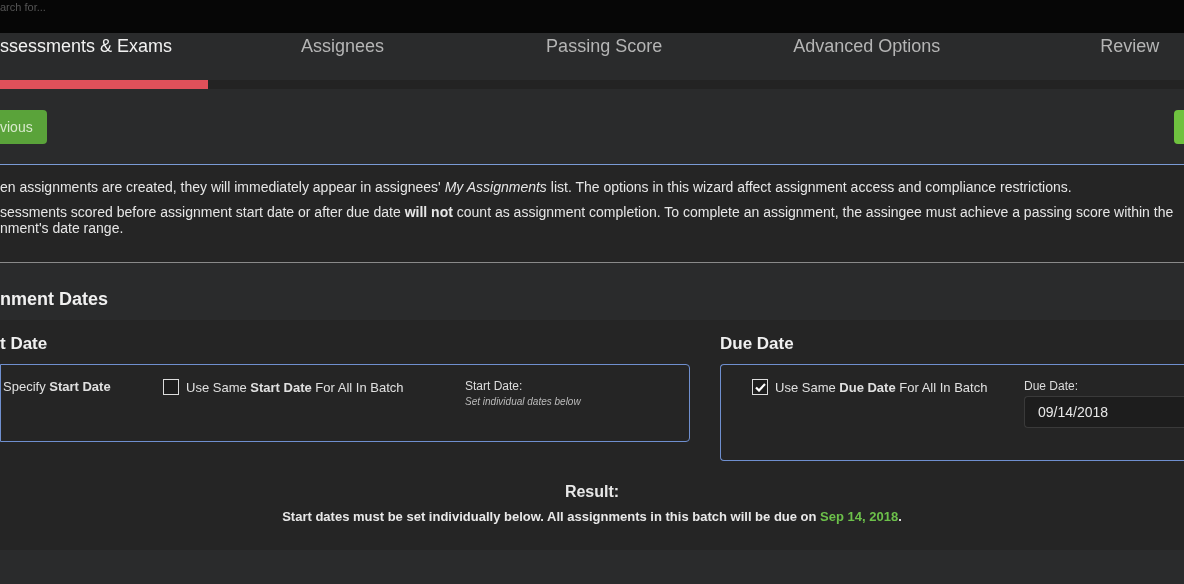  I want to click on wizard-tab: Passing Score, so click(604, 45).